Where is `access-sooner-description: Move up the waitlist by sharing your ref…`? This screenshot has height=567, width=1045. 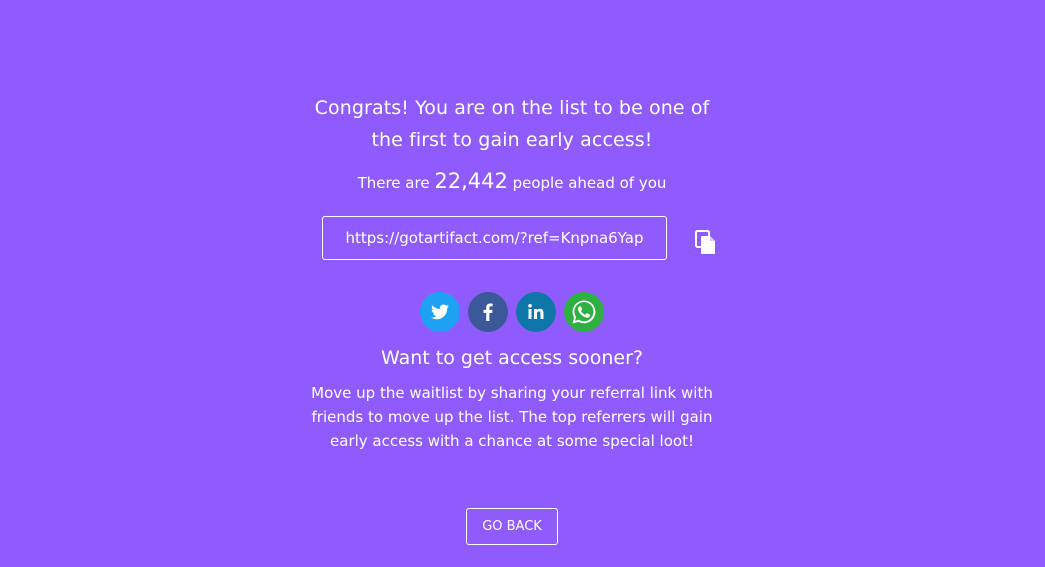
access-sooner-description: Move up the waitlist by sharing your ref… is located at coordinates (512, 417).